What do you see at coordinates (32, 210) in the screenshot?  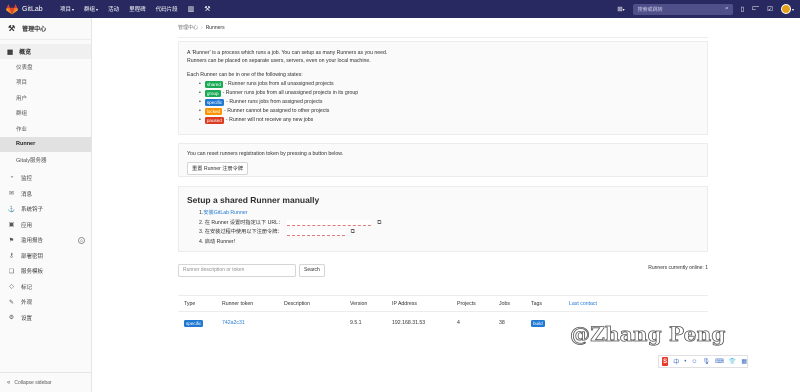 I see `sidebar-item-label: 系统钩子` at bounding box center [32, 210].